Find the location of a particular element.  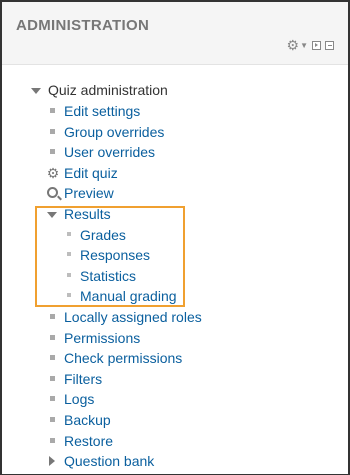

block-actions-gear-icon: ⚙ is located at coordinates (293, 45).